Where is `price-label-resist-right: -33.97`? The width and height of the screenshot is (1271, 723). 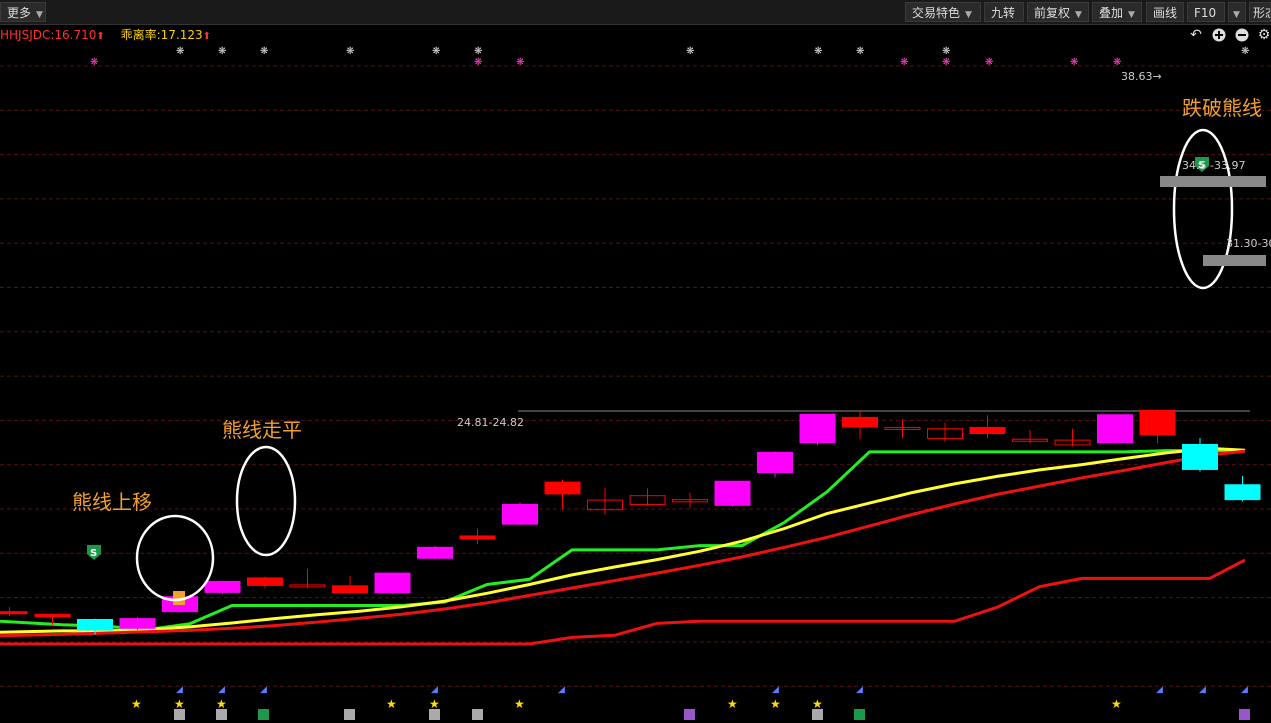
price-label-resist-right: -33.97 is located at coordinates (1227, 165).